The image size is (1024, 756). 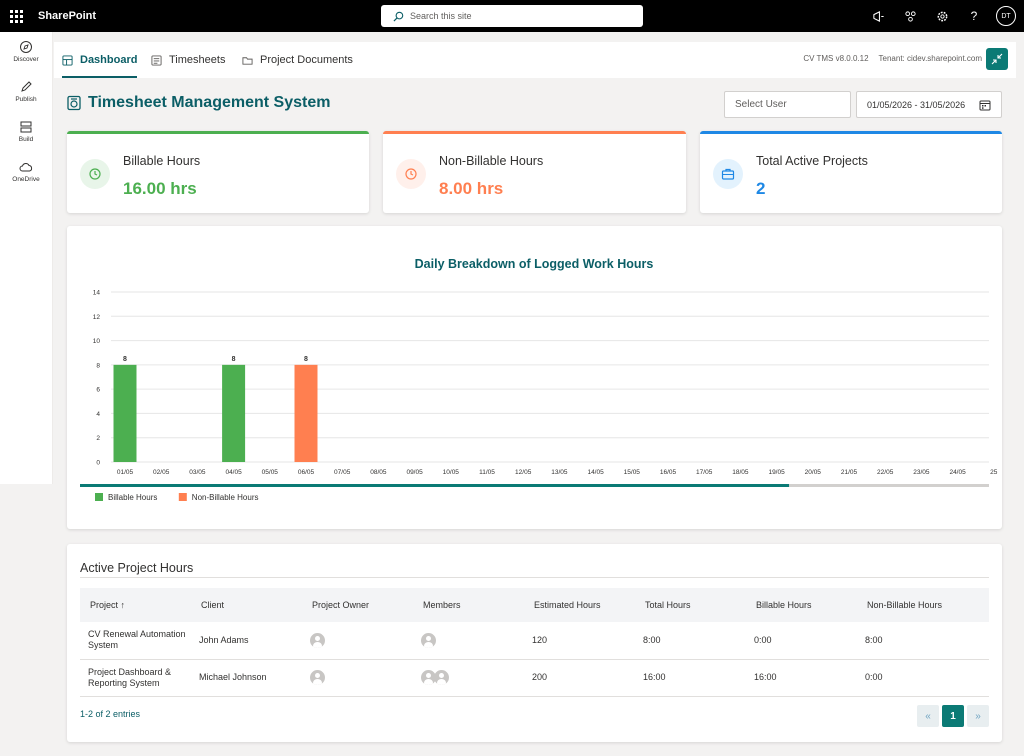 I want to click on folder-icon, so click(x=247, y=60).